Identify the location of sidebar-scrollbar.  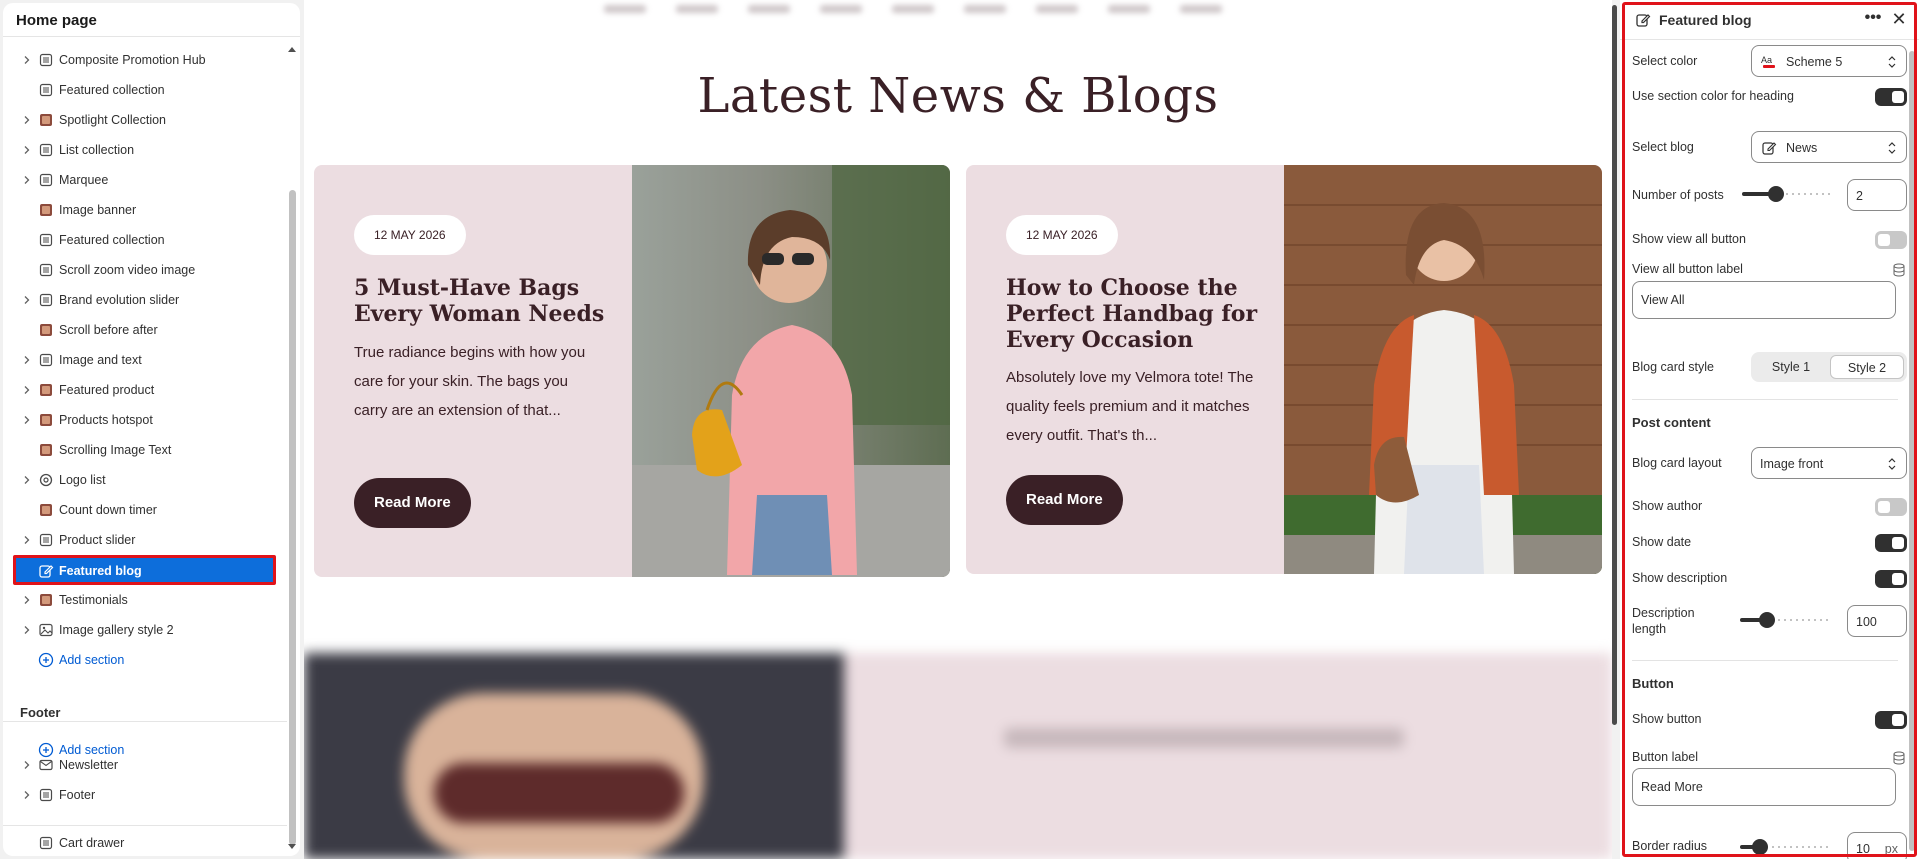
(292, 446).